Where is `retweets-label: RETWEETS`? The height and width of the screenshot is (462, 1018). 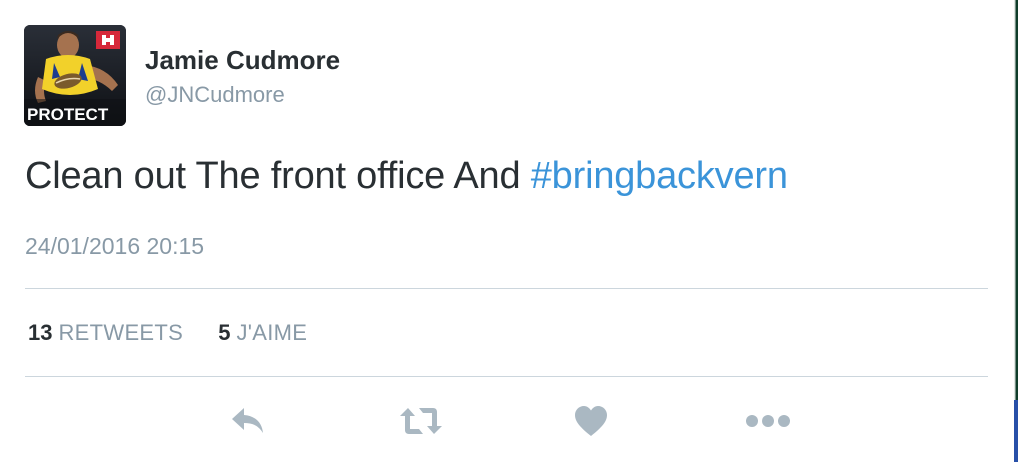 retweets-label: RETWEETS is located at coordinates (121, 332).